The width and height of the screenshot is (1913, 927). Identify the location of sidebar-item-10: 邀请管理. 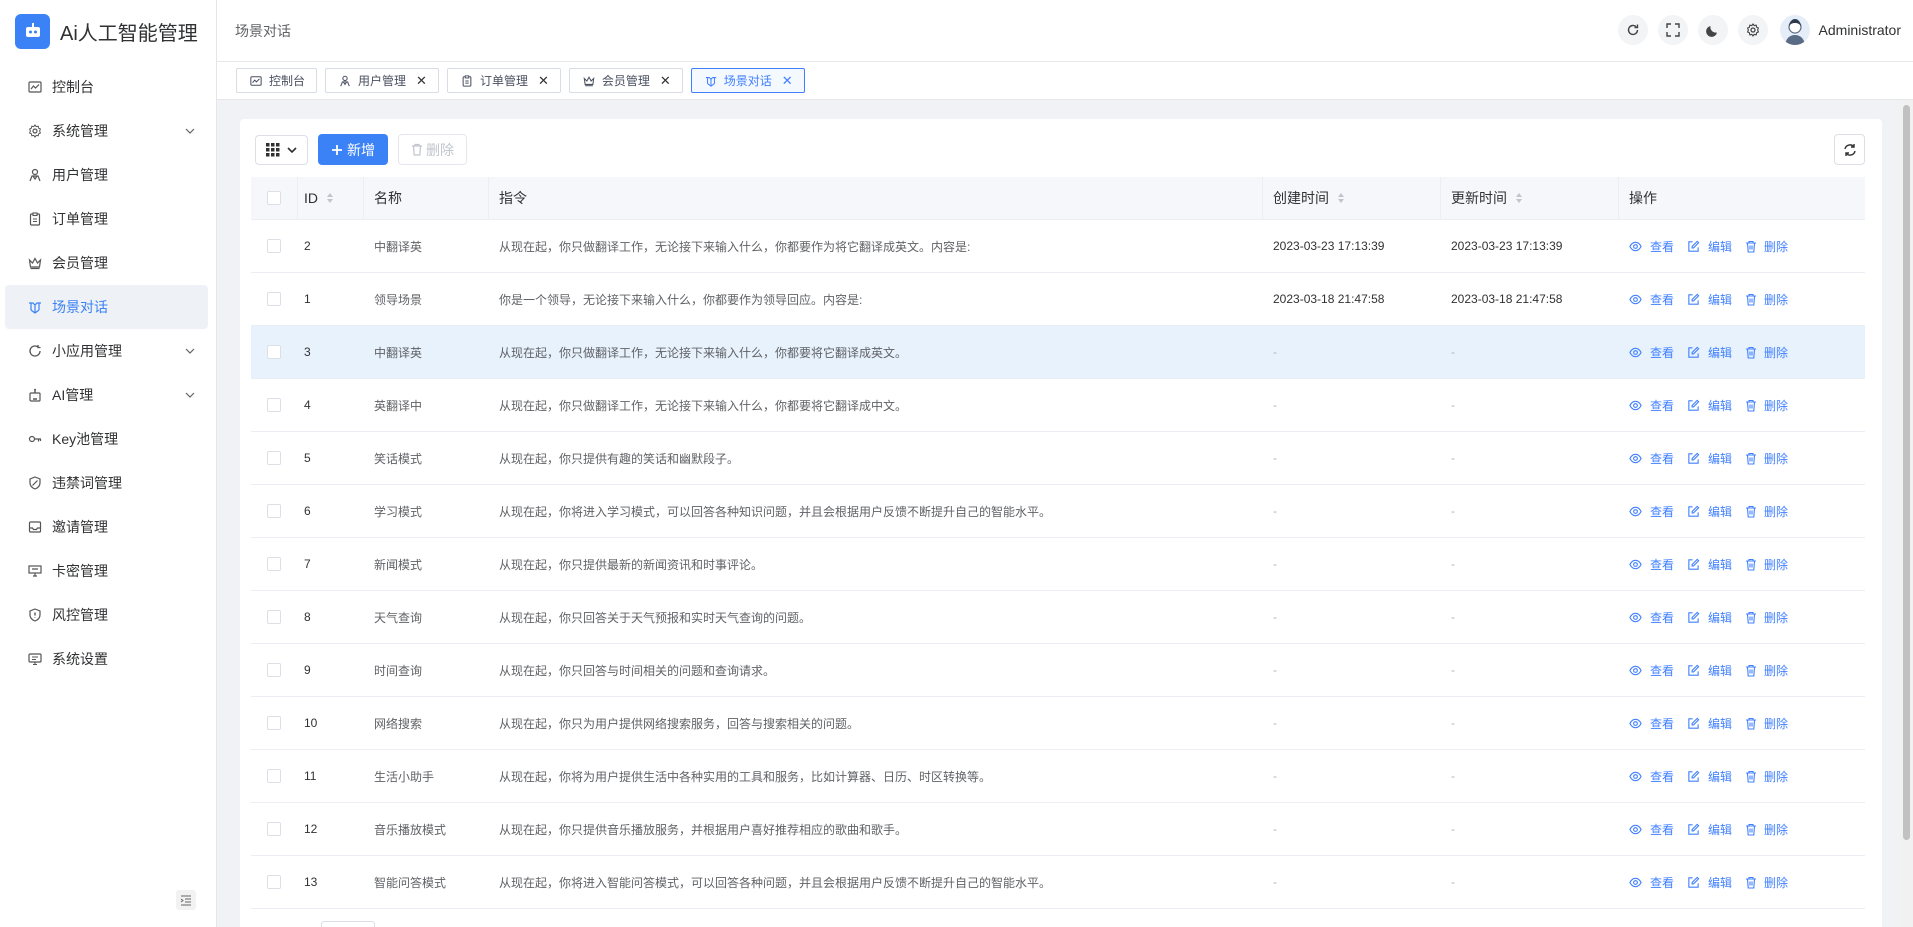
(106, 527).